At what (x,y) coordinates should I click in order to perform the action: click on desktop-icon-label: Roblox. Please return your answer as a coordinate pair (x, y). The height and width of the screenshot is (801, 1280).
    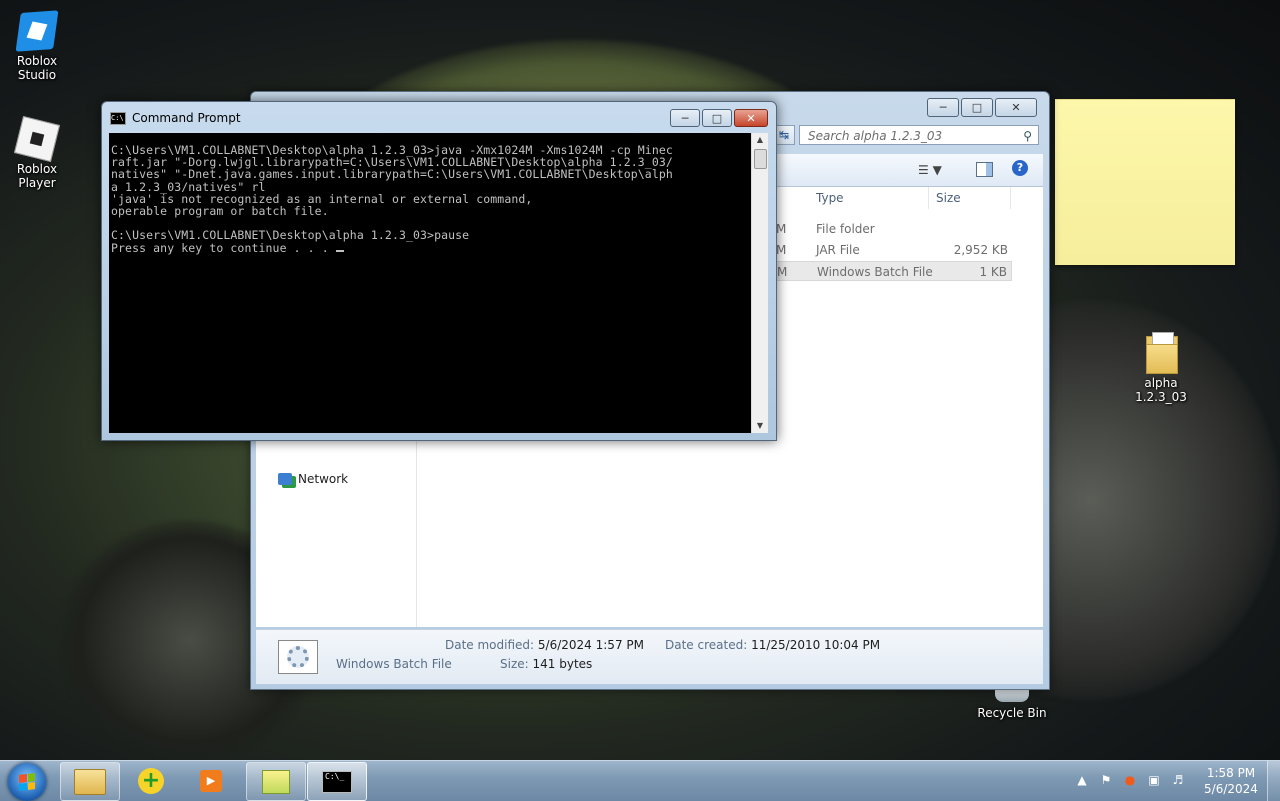
    Looking at the image, I should click on (37, 61).